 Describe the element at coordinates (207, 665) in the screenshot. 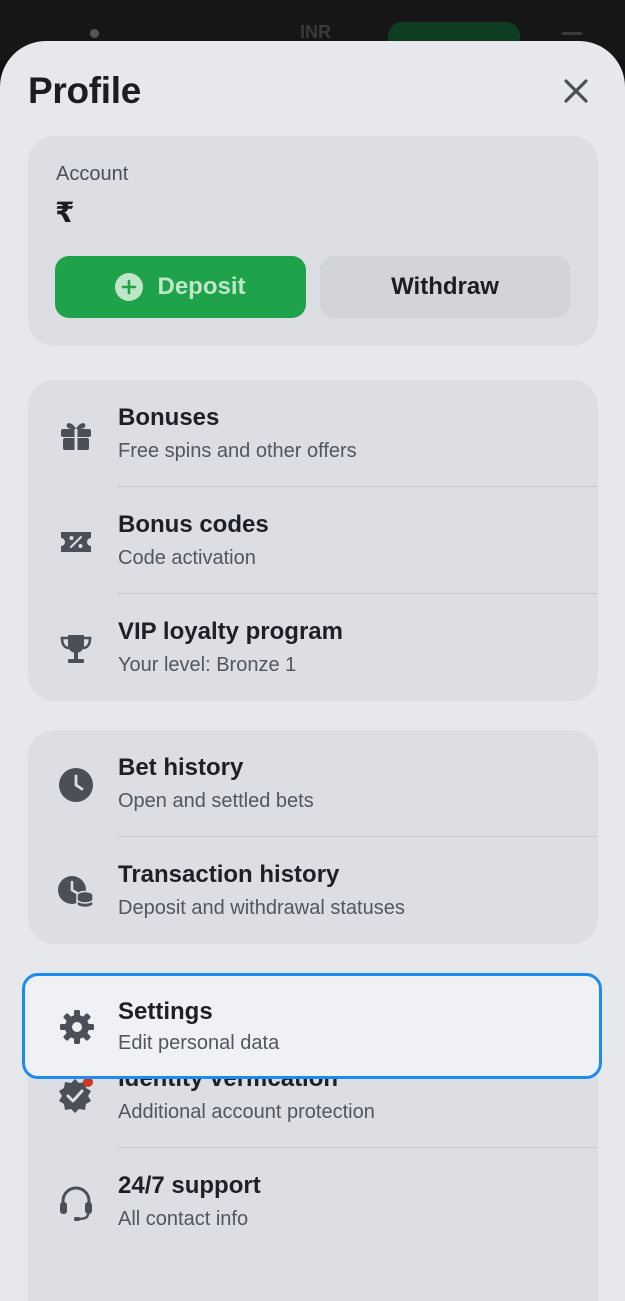

I see `menu-item-subtitle: Your level: Bronze 1` at that location.